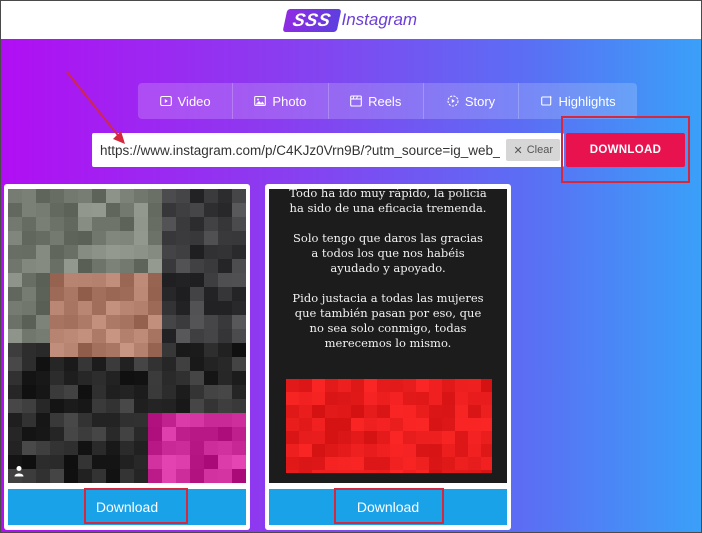 This screenshot has height=533, width=702. Describe the element at coordinates (376, 101) in the screenshot. I see `tab-reels: Reels` at that location.